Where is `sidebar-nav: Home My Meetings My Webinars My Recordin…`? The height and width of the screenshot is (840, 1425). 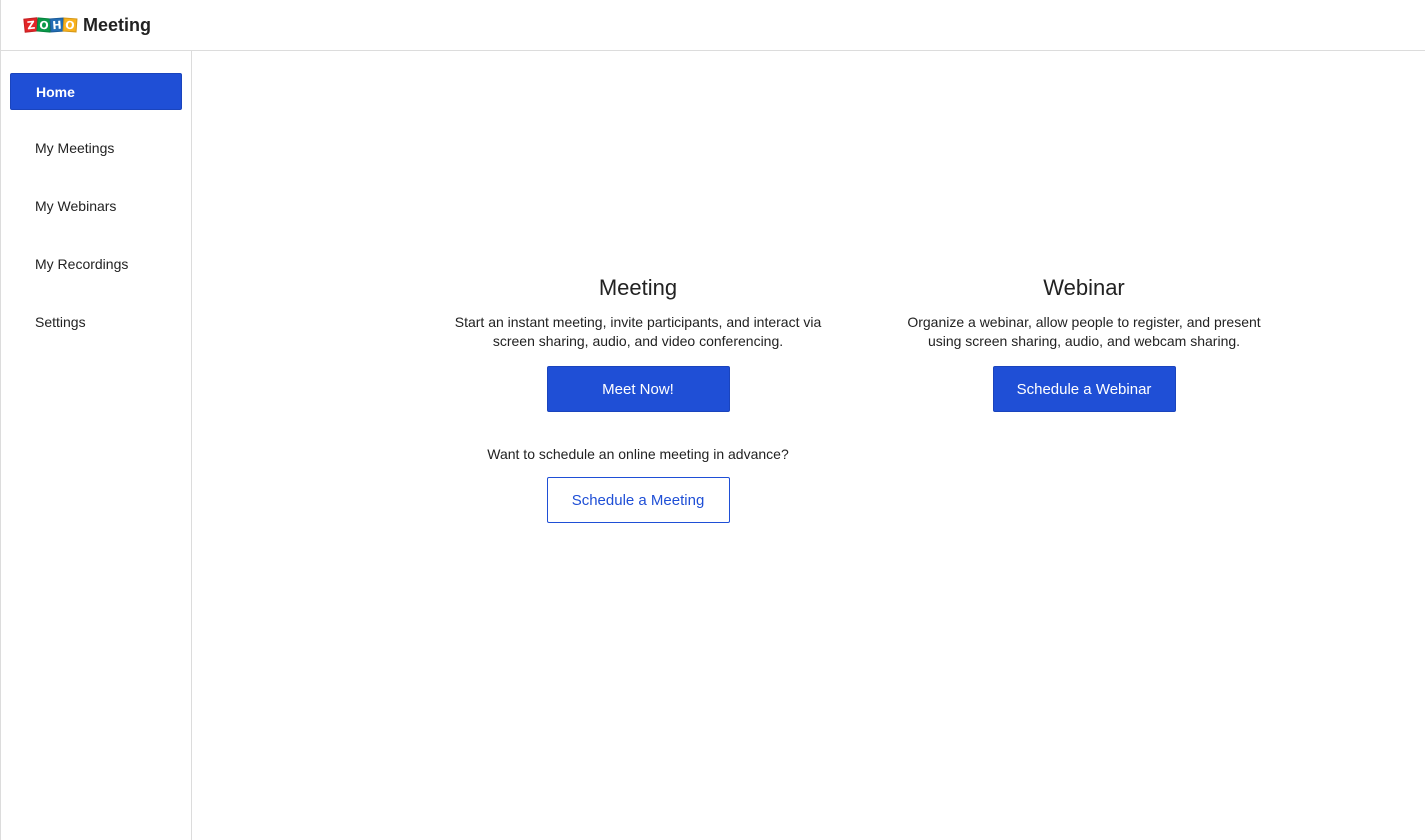
sidebar-nav: Home My Meetings My Webinars My Recordin… is located at coordinates (96, 445).